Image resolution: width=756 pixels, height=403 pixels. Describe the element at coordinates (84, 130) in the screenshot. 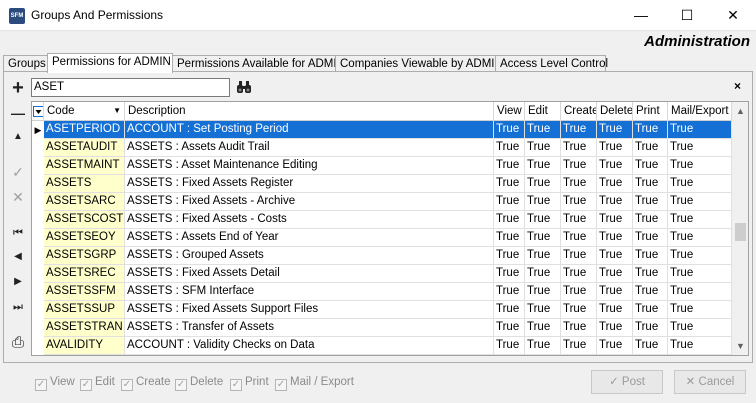

I see `cell-code: ASETPERIOD` at that location.